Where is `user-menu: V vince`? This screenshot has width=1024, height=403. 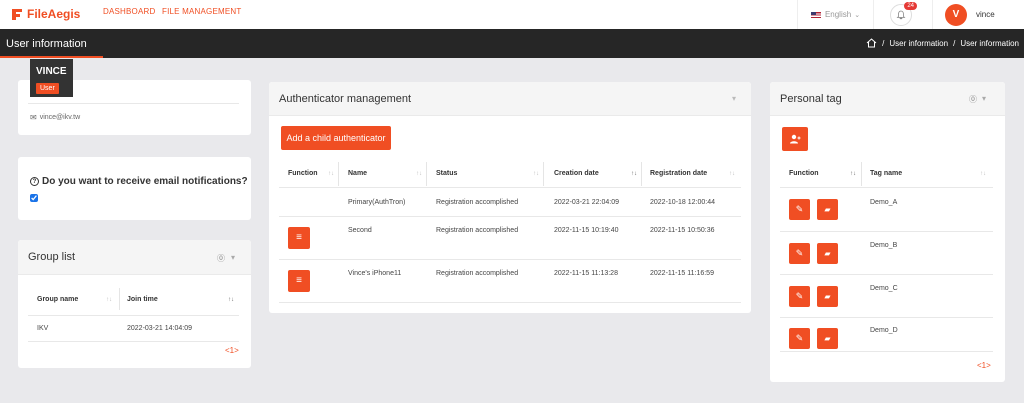 user-menu: V vince is located at coordinates (978, 14).